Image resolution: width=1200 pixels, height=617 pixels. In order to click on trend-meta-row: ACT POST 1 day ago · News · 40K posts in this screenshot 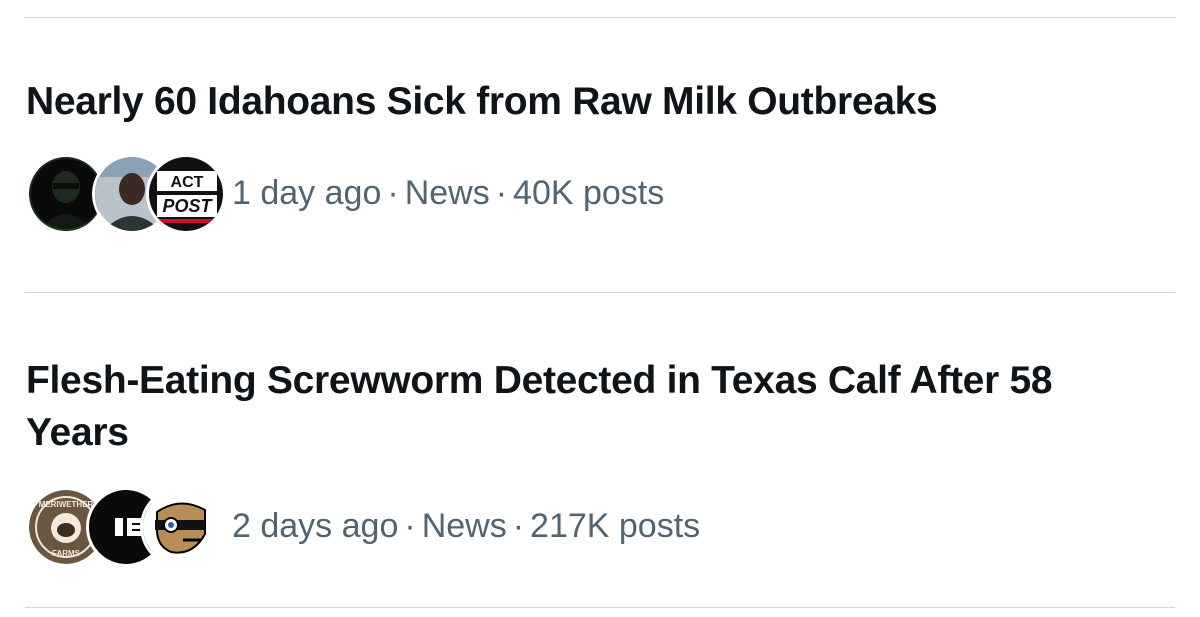, I will do `click(345, 194)`.